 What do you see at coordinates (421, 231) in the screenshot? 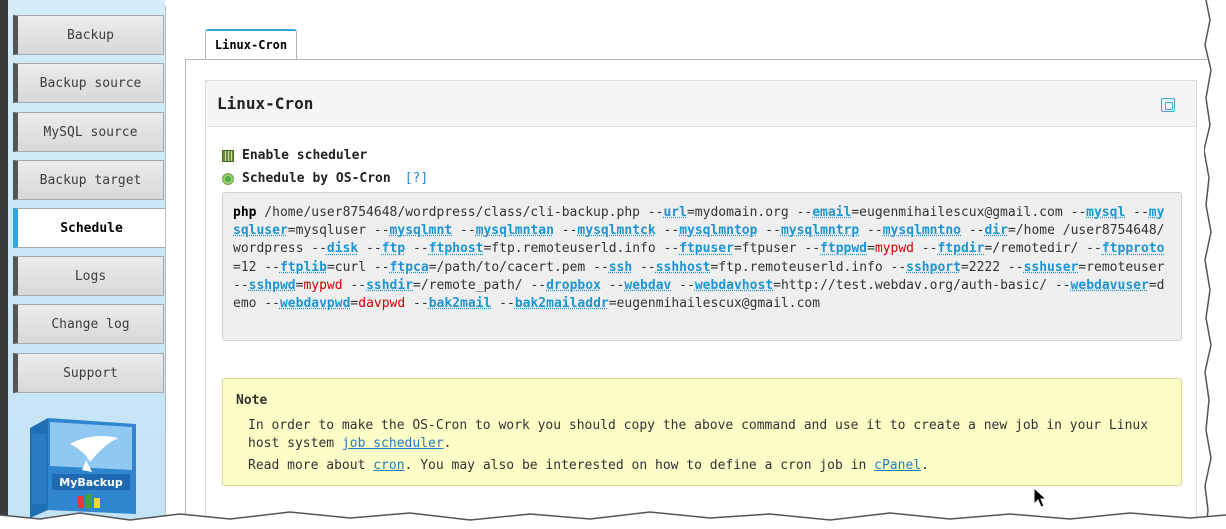
I see `command-option: mysqlmnt` at bounding box center [421, 231].